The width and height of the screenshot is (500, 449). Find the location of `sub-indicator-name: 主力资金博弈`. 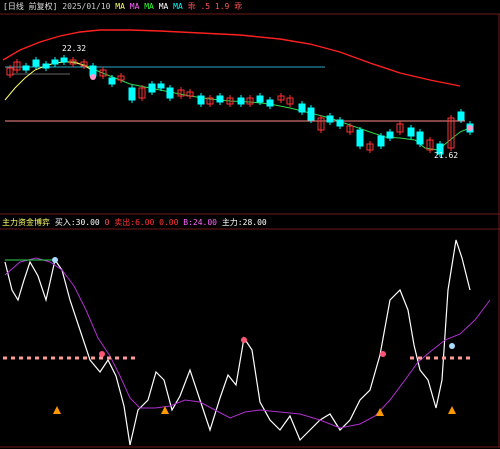

sub-indicator-name: 主力资金博弈 is located at coordinates (26, 222).